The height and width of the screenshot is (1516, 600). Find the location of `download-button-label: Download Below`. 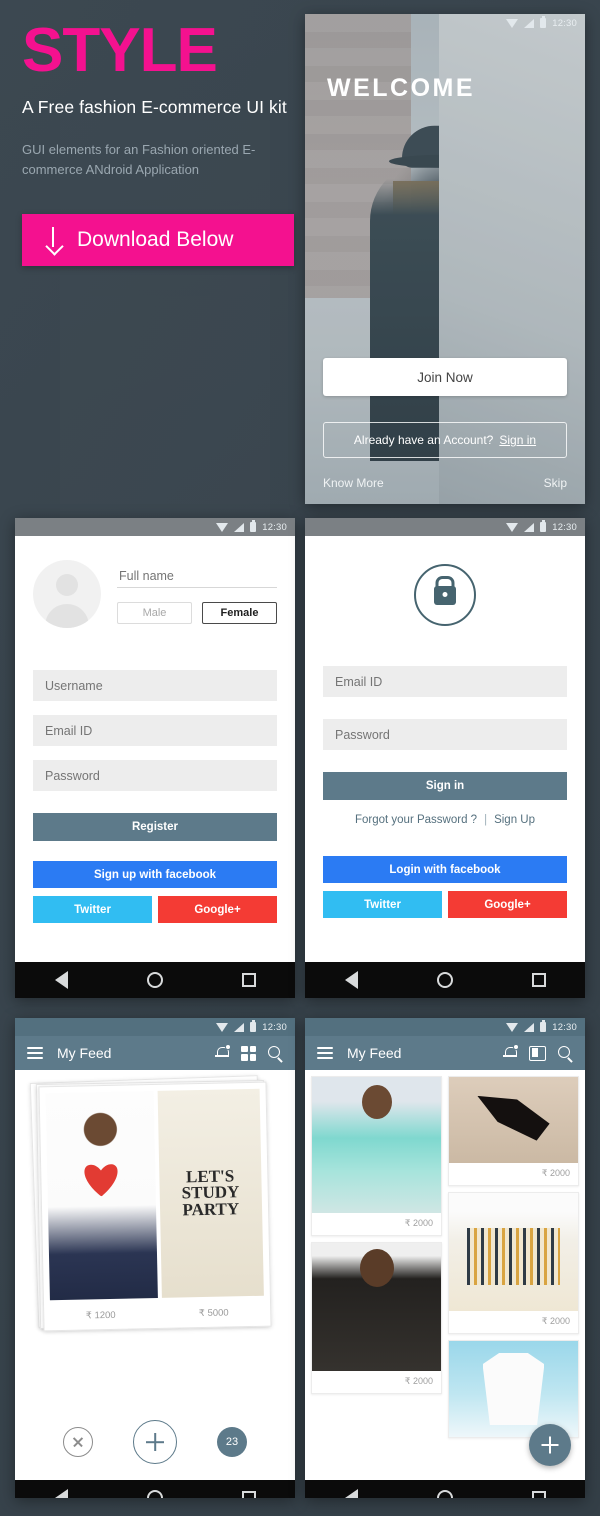

download-button-label: Download Below is located at coordinates (155, 240).